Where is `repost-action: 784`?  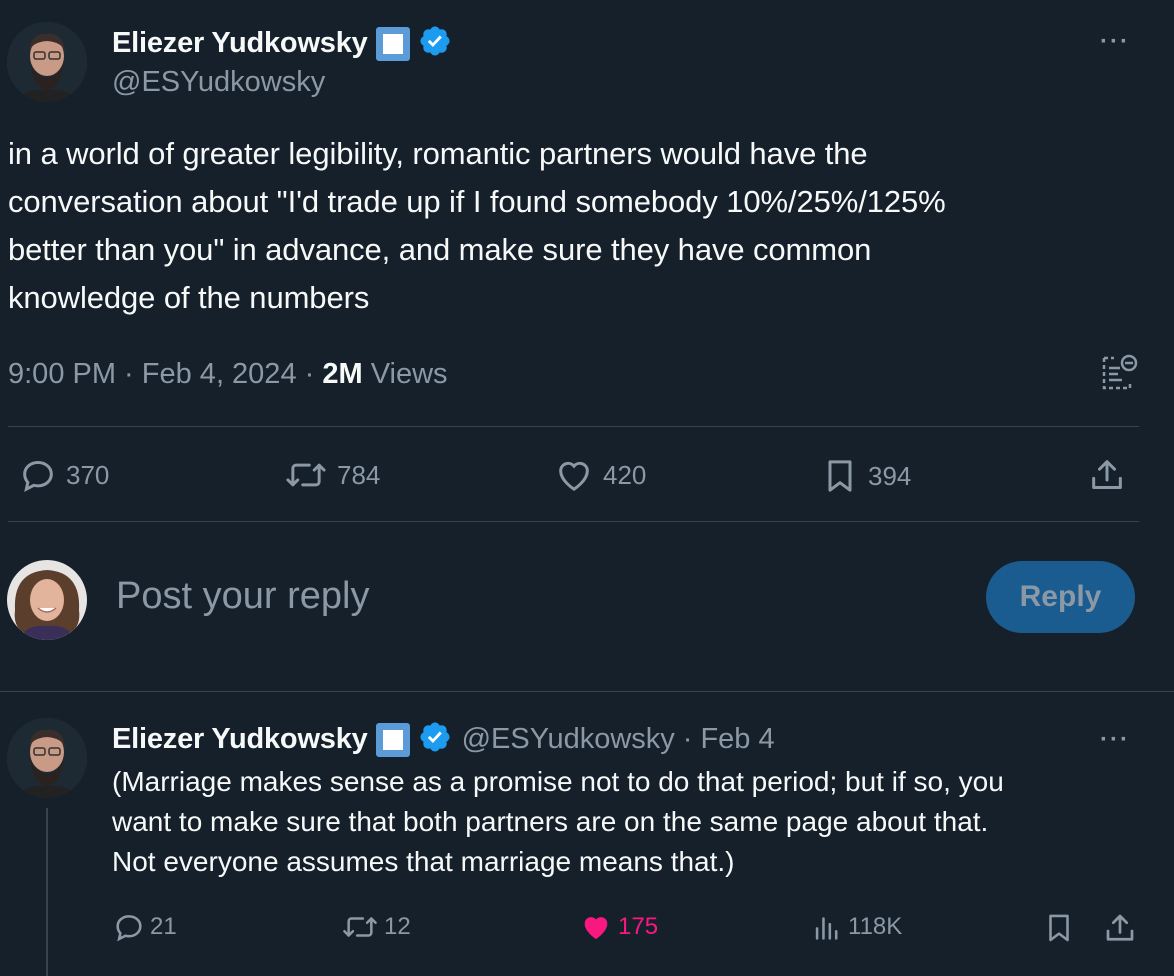
repost-action: 784 is located at coordinates (331, 475).